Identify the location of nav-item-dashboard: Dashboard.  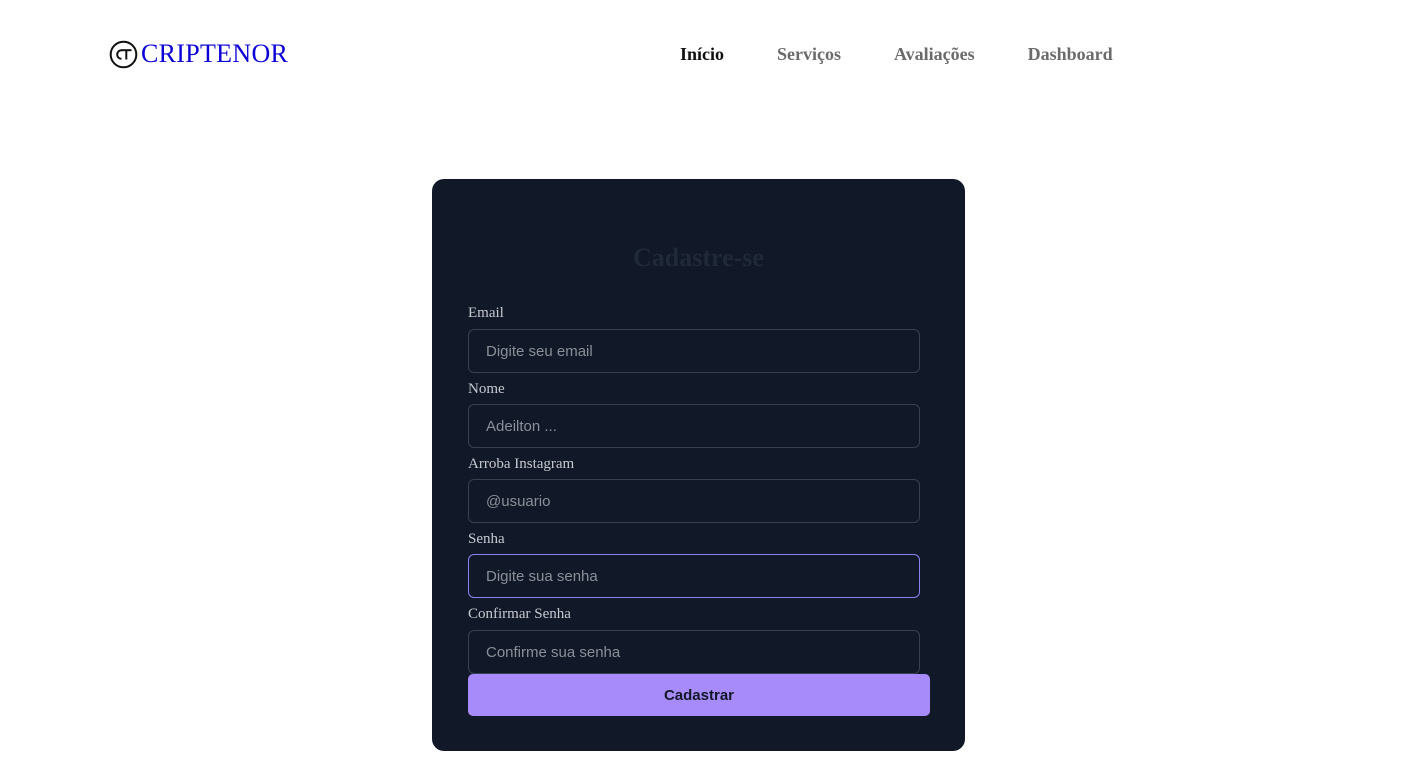
(1070, 54).